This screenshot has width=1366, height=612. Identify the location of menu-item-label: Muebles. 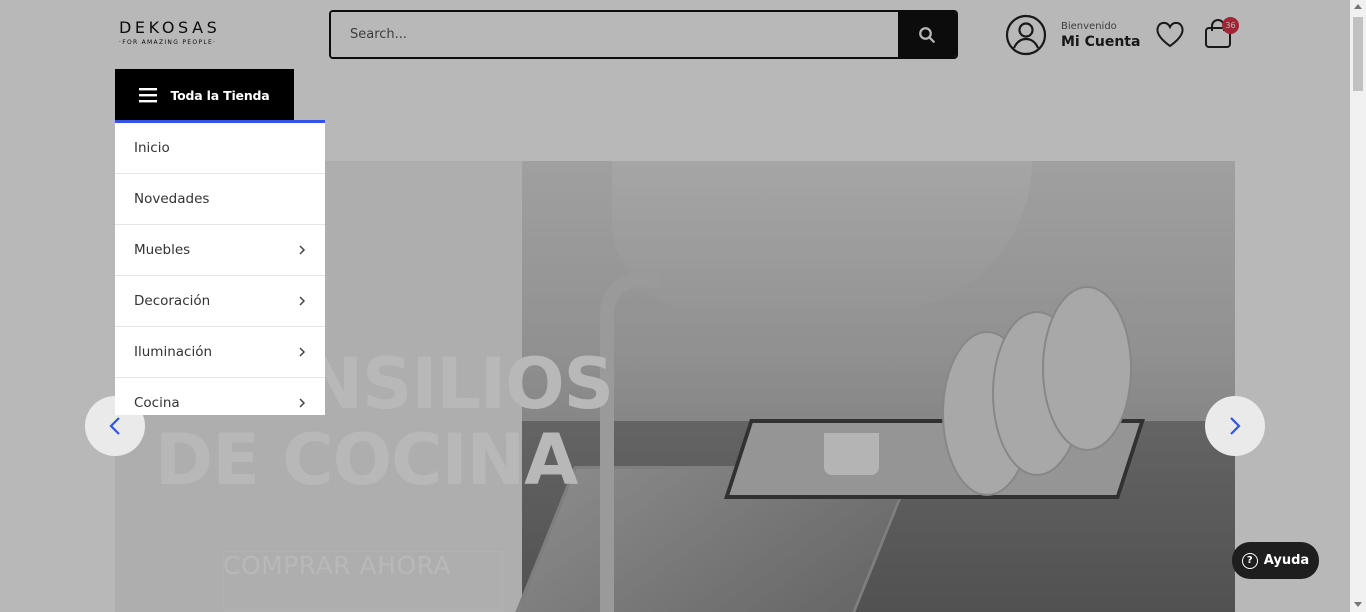
(162, 250).